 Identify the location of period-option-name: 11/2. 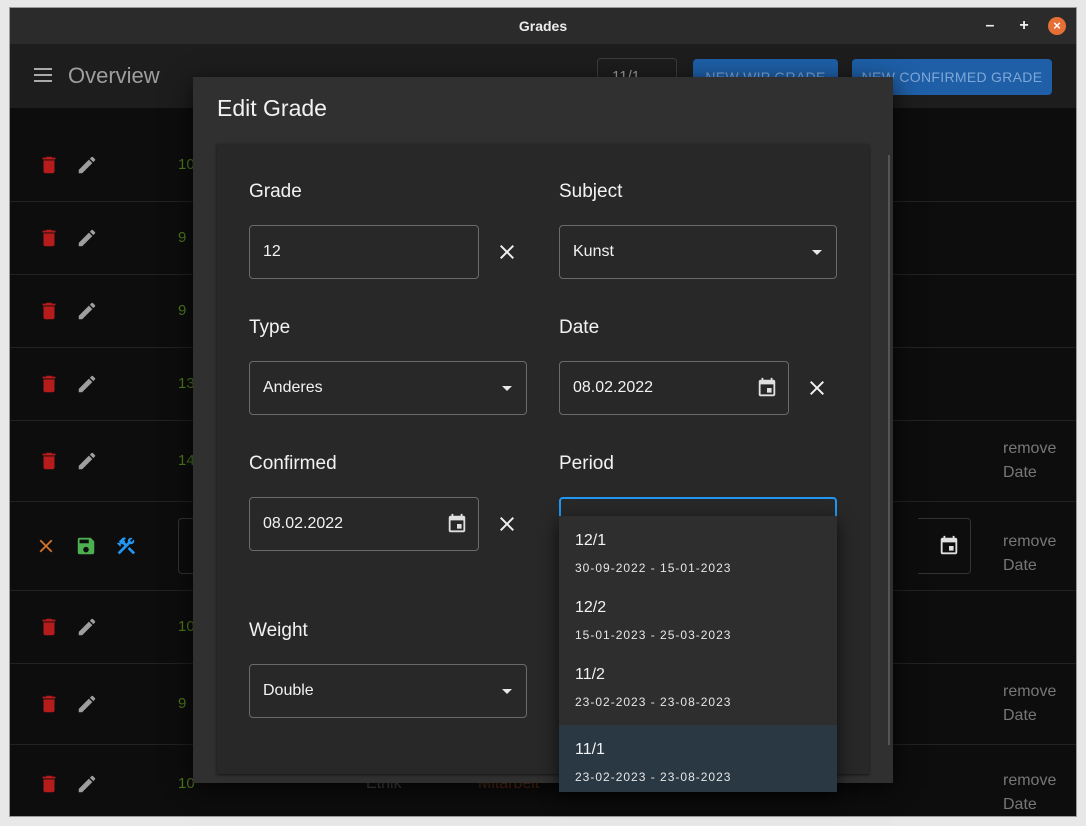
(590, 674).